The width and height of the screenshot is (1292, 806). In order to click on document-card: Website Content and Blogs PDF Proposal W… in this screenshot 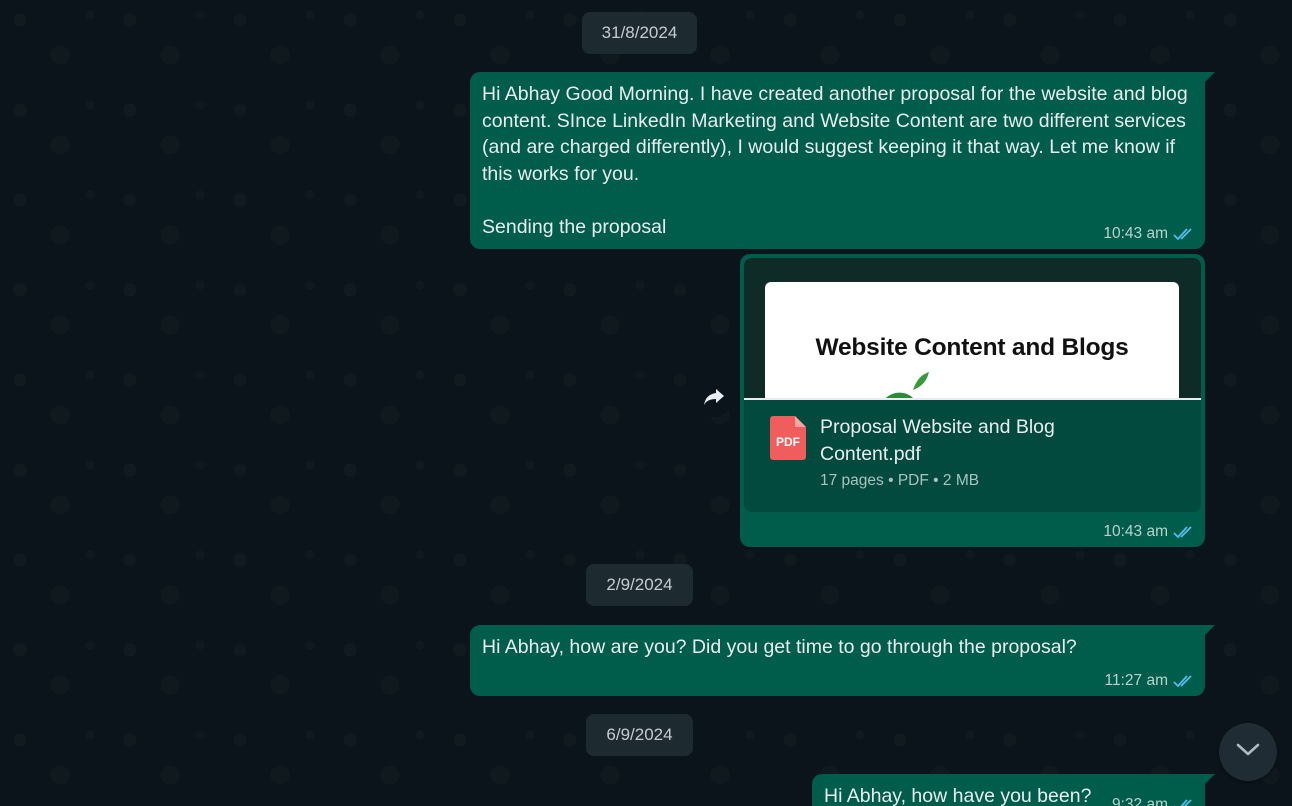, I will do `click(972, 385)`.